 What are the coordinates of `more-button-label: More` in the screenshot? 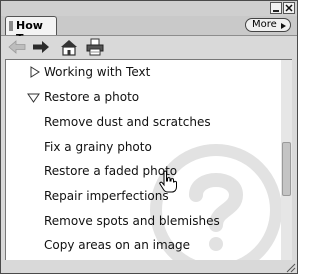 It's located at (264, 24).